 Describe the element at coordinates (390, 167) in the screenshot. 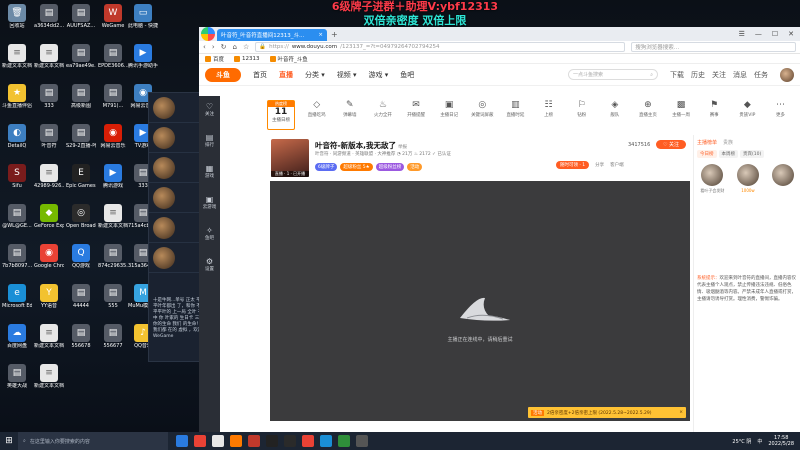

I see `stream-tag: 超级粉丝榜` at that location.